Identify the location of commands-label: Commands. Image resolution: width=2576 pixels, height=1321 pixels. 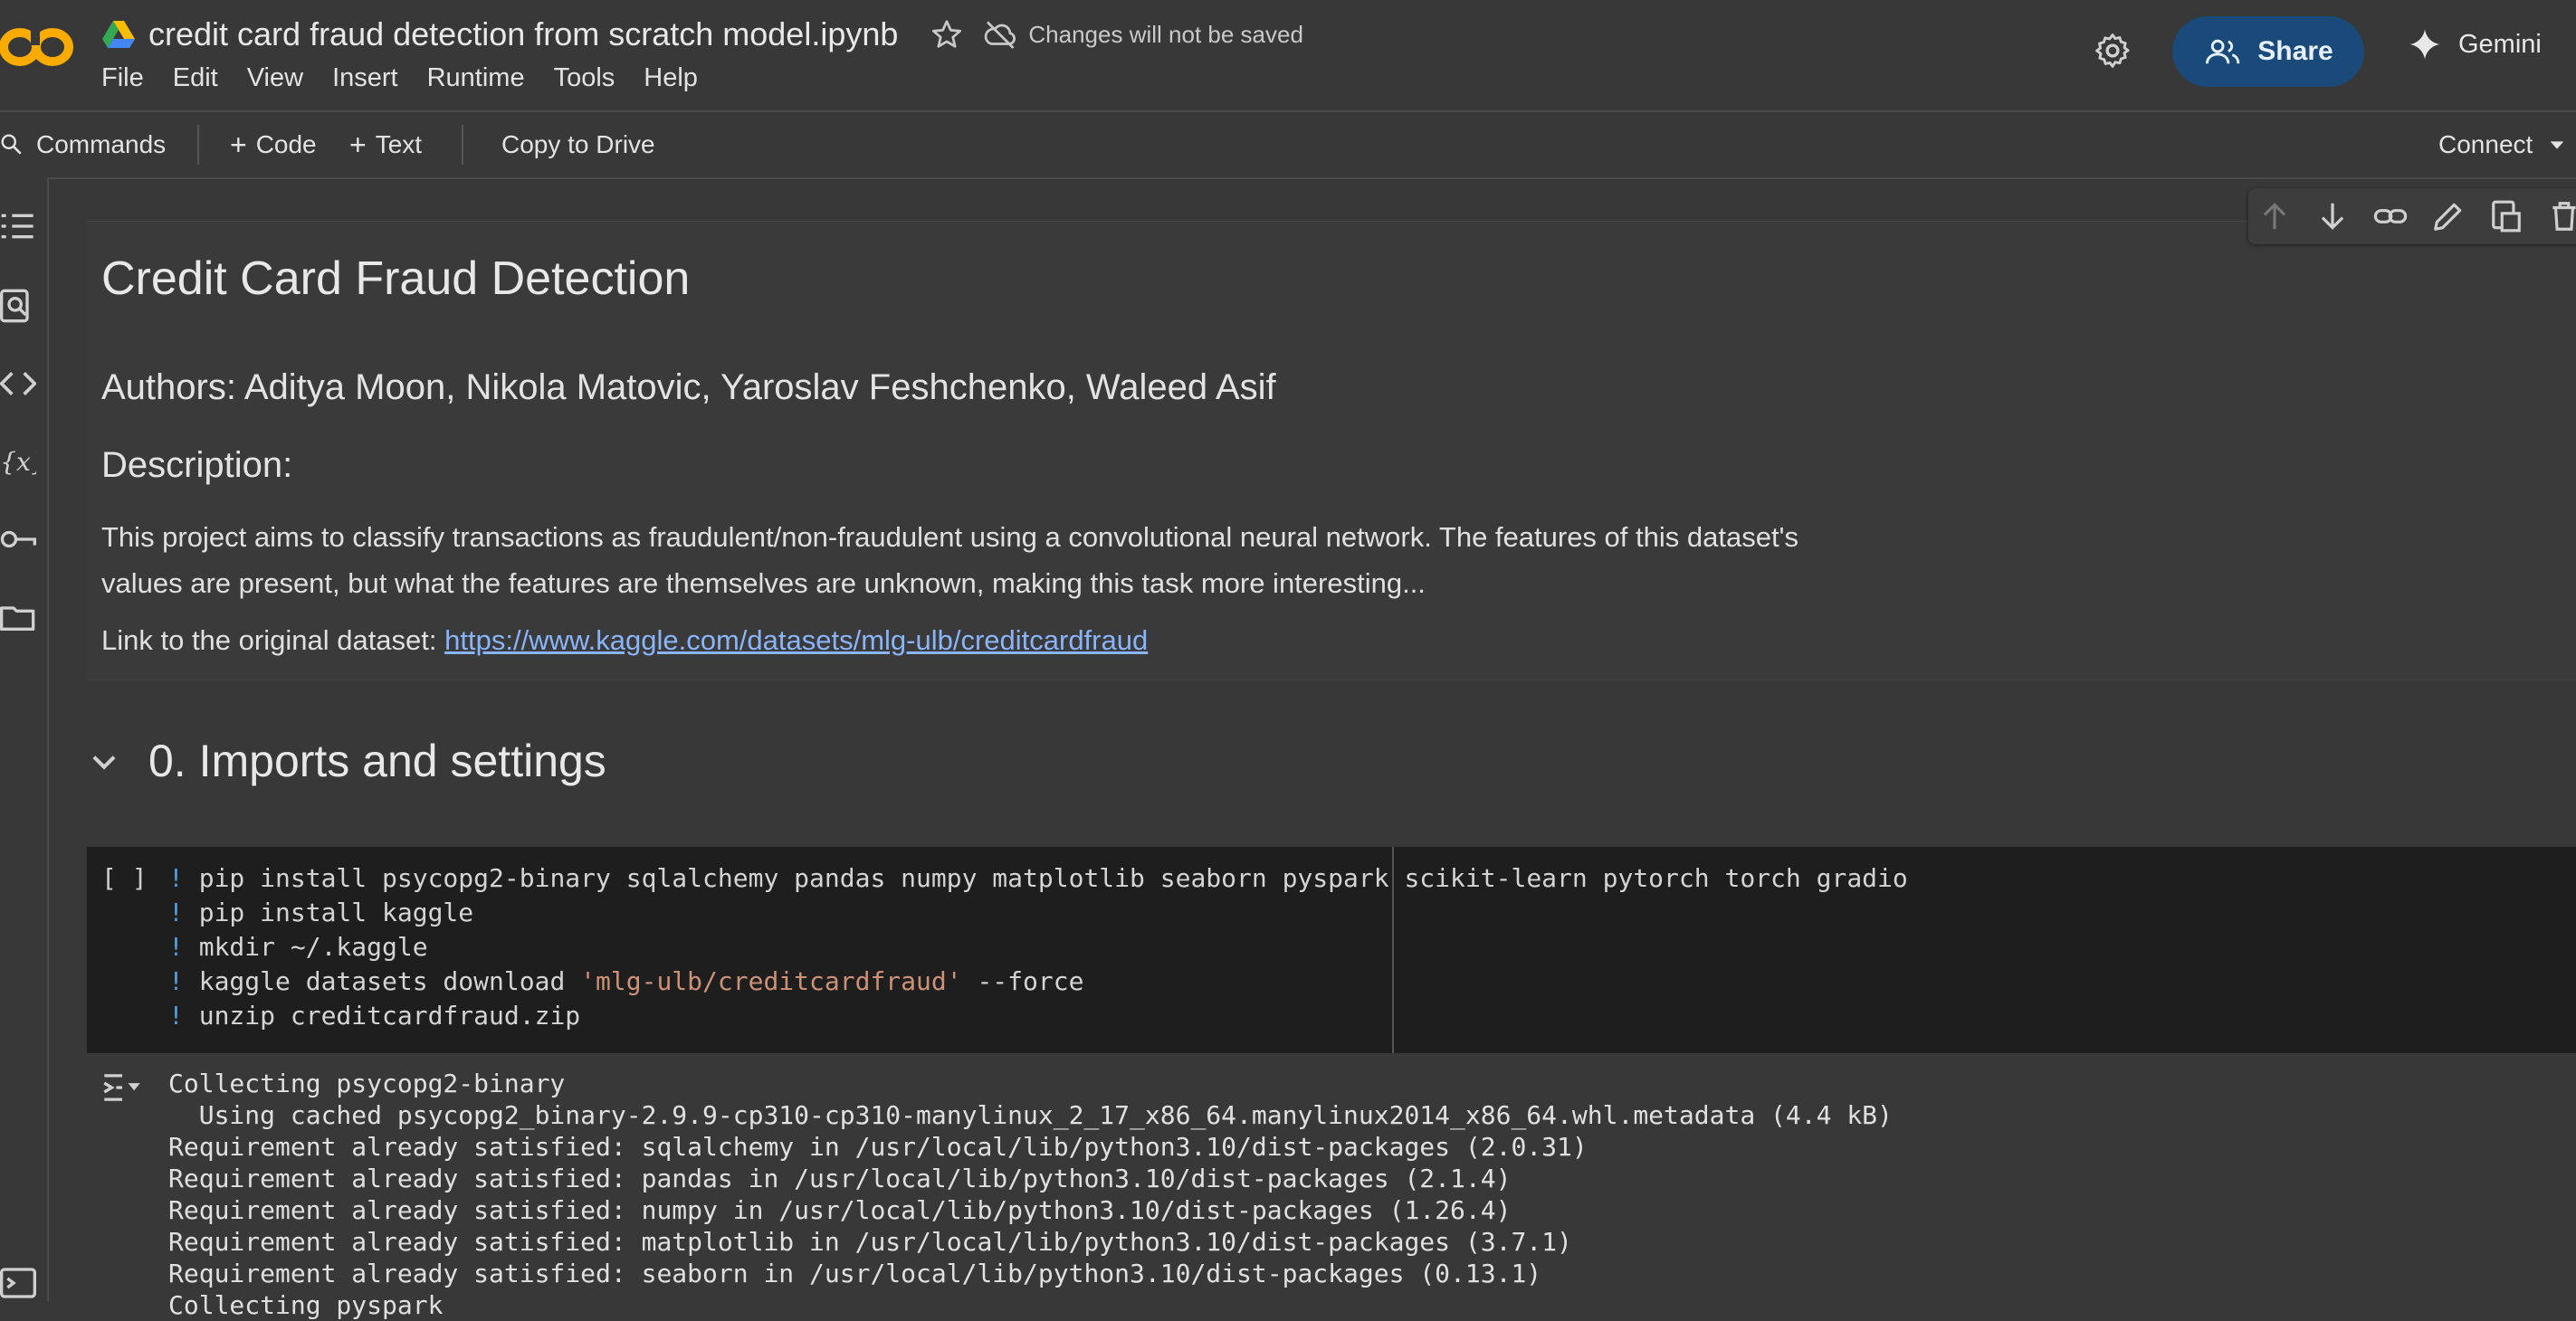
(101, 144).